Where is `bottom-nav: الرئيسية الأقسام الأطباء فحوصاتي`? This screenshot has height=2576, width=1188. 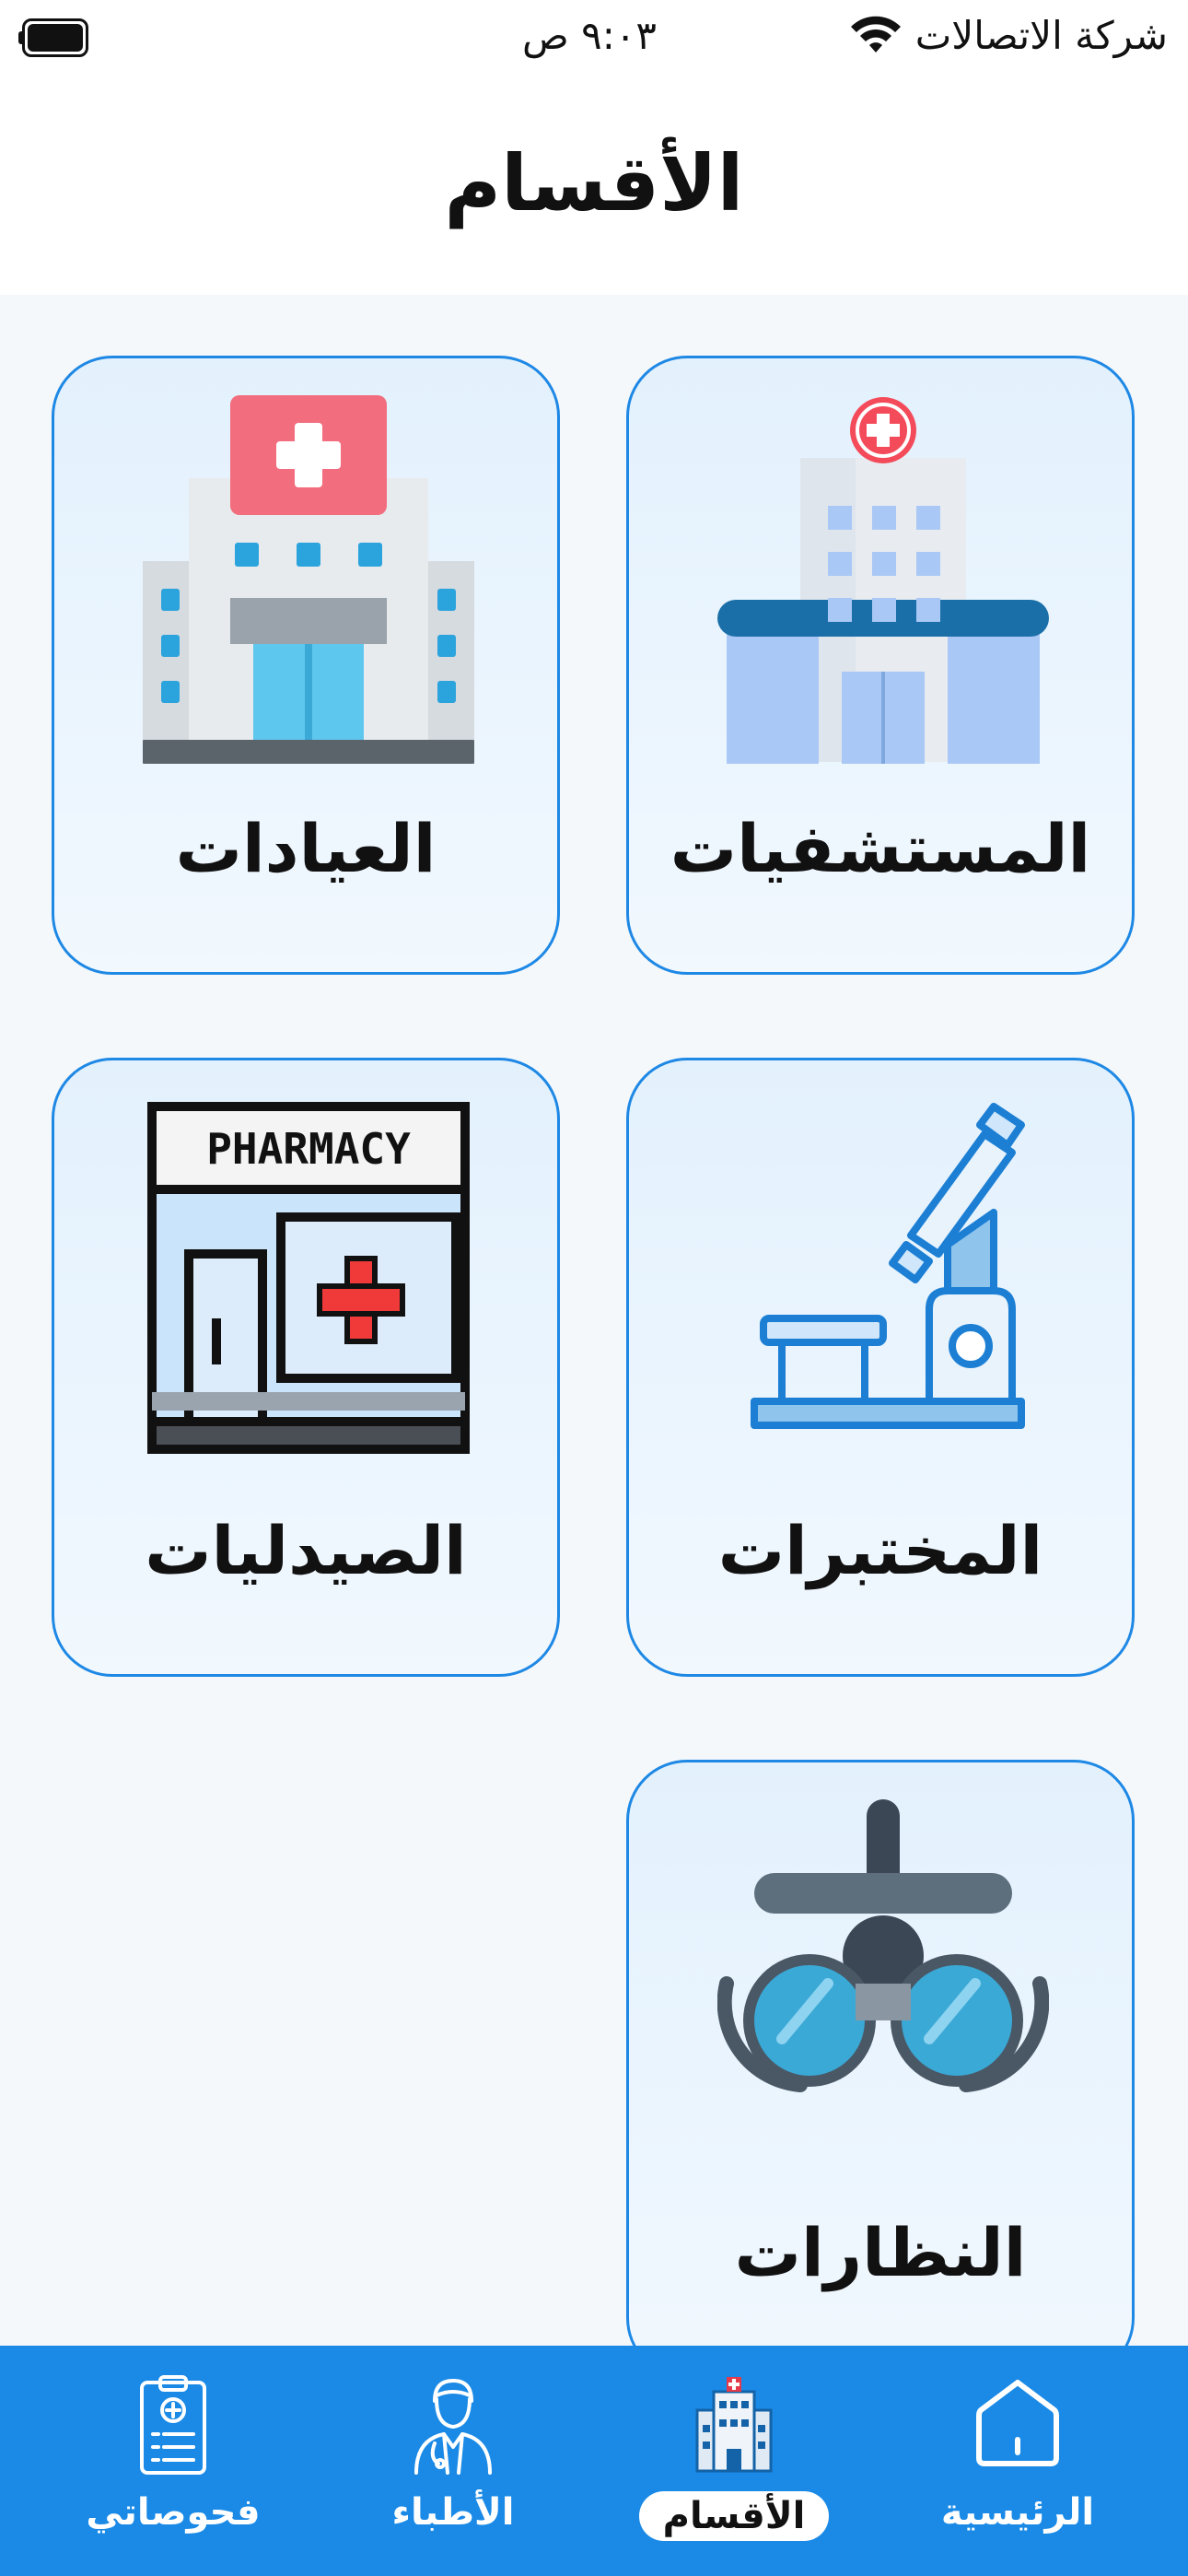
bottom-nav: الرئيسية الأقسام الأطباء فحوصاتي is located at coordinates (594, 2461).